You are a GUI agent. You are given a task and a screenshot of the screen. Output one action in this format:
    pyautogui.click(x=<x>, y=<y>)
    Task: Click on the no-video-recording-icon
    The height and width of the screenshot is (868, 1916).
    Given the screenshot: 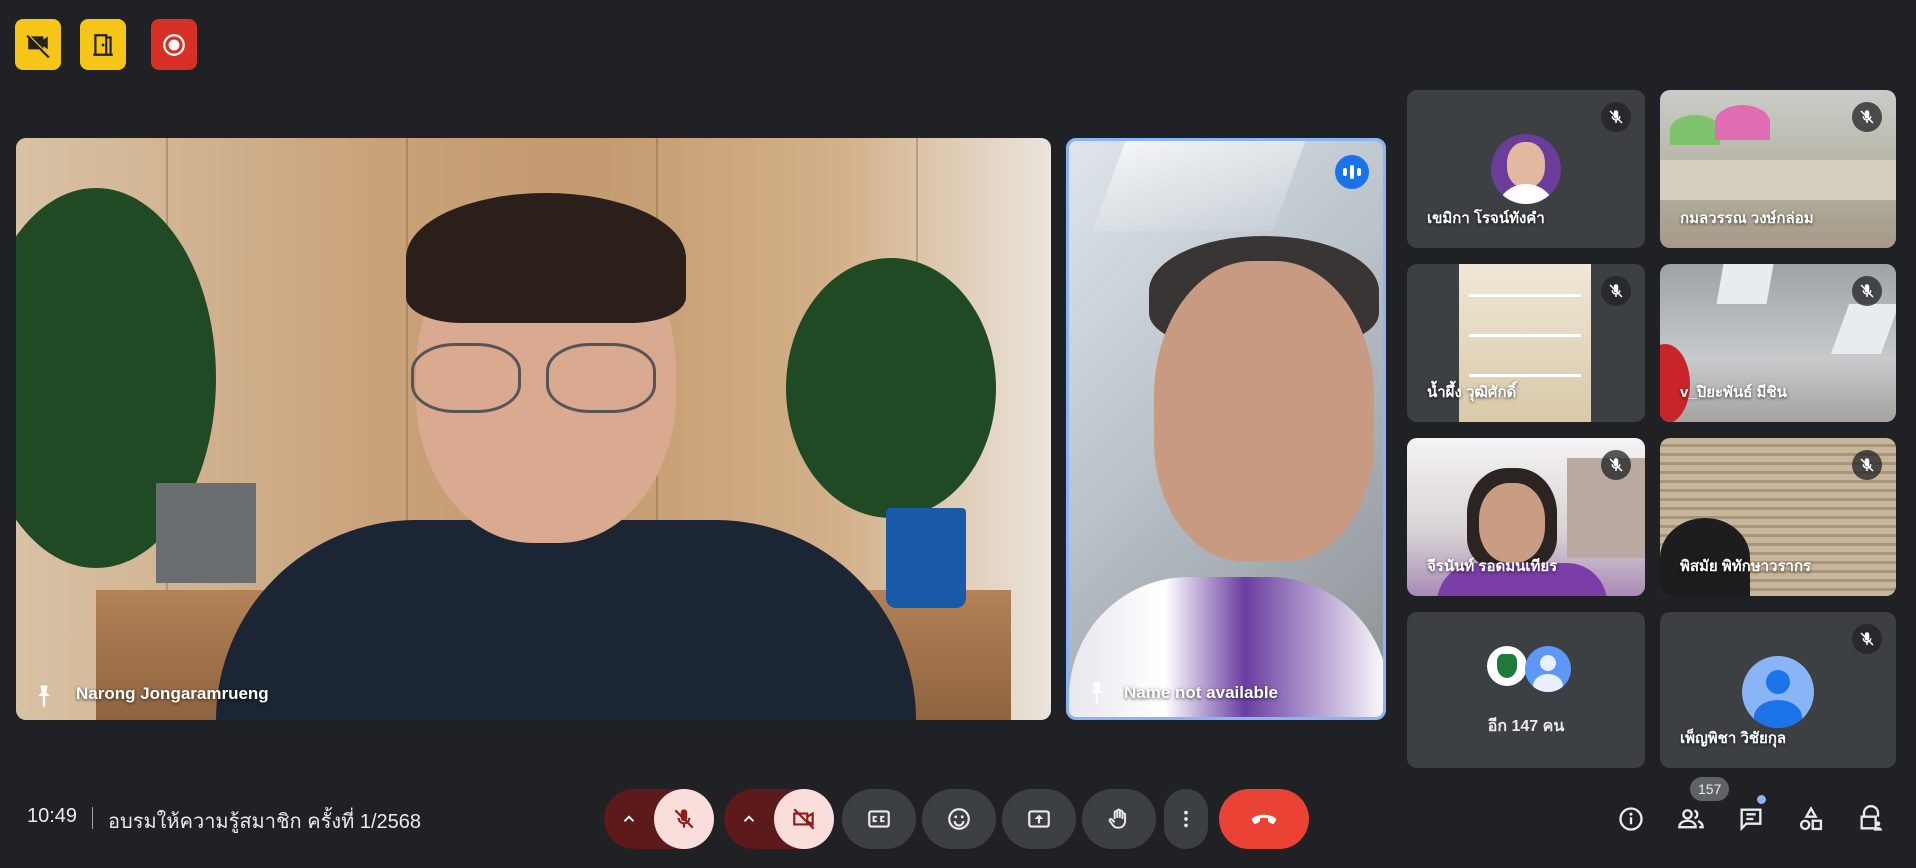 What is the action you would take?
    pyautogui.click(x=38, y=45)
    